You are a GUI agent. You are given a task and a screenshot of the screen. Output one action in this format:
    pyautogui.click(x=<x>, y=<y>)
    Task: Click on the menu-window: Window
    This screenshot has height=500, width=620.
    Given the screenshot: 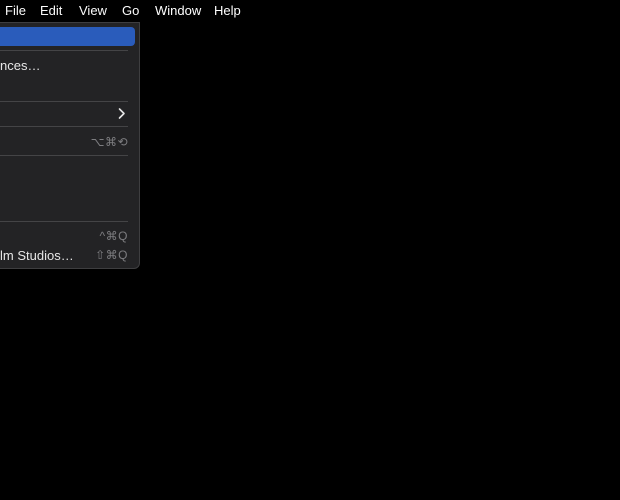 What is the action you would take?
    pyautogui.click(x=178, y=11)
    